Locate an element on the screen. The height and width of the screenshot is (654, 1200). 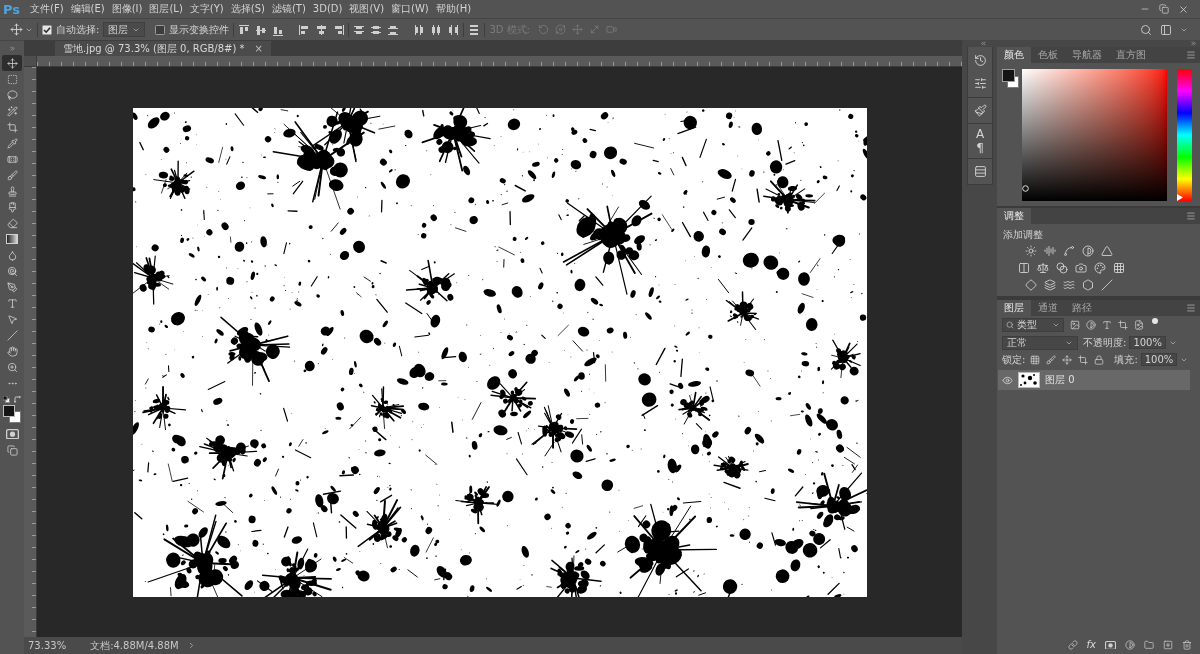
menu-item: 滤镜(T) is located at coordinates (288, 9).